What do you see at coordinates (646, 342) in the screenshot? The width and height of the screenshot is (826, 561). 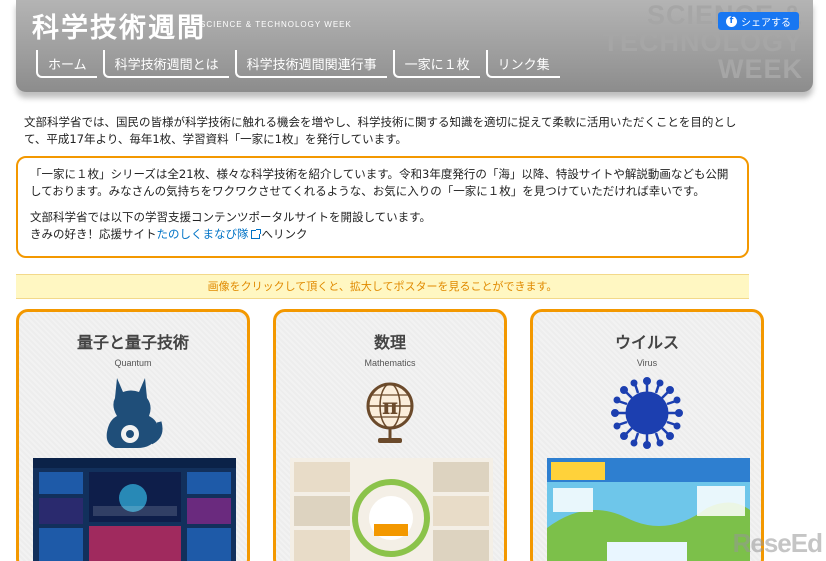 I see `card-title: ウイルス` at bounding box center [646, 342].